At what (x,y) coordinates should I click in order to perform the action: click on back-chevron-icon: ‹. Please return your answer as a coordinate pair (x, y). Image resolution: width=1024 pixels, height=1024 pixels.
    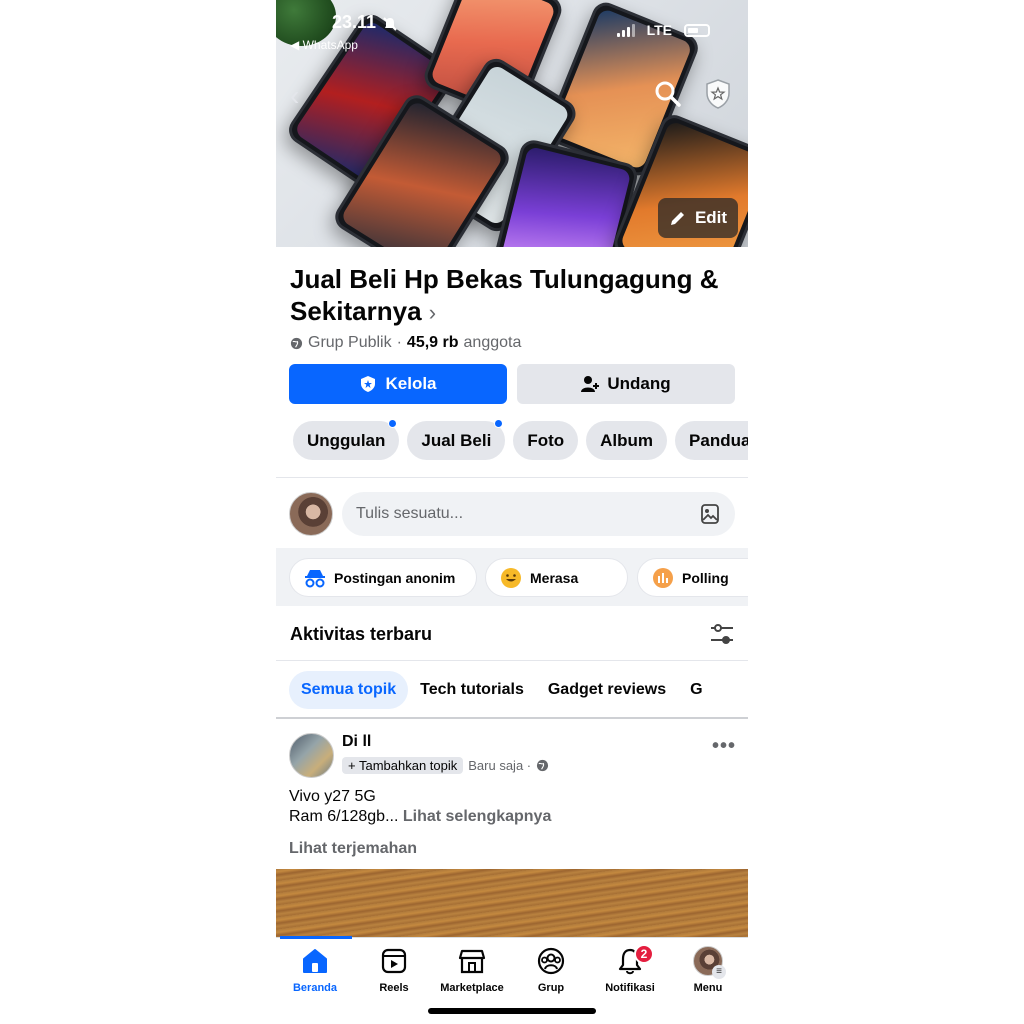
    Looking at the image, I should click on (294, 96).